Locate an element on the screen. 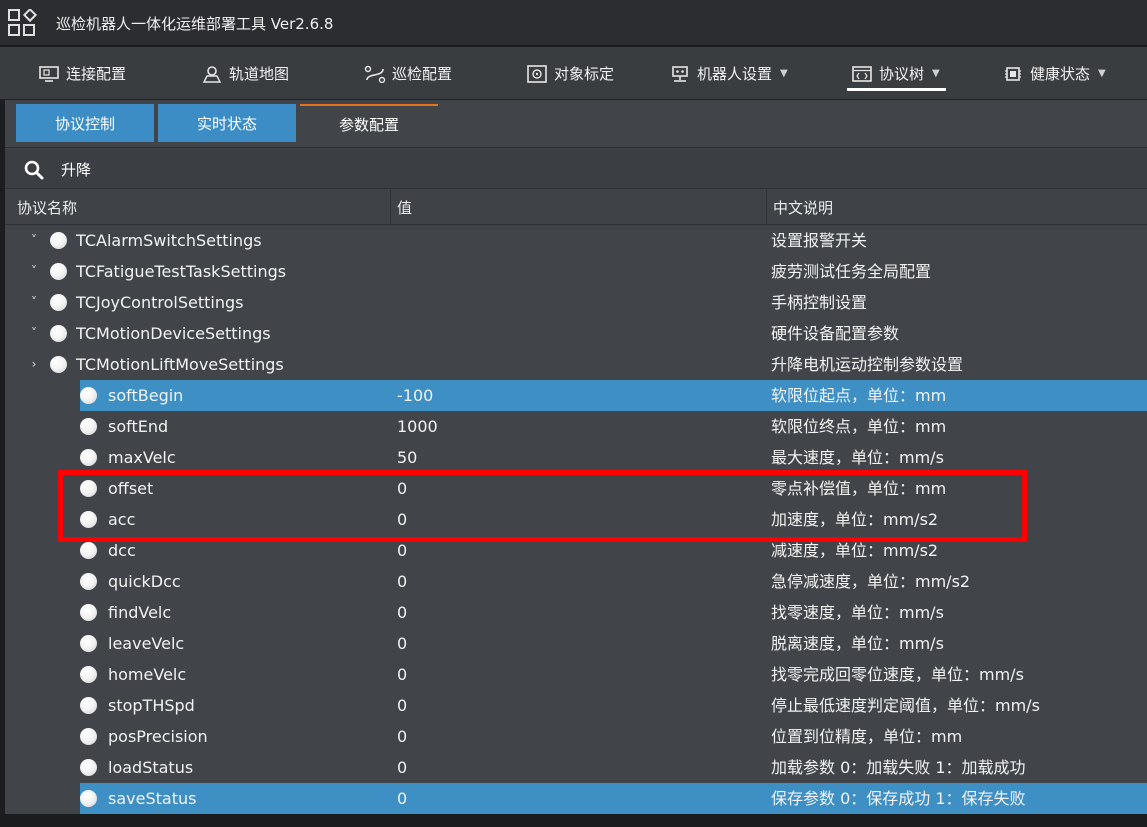 The width and height of the screenshot is (1147, 827). protocol-name: quickDcc is located at coordinates (144, 581).